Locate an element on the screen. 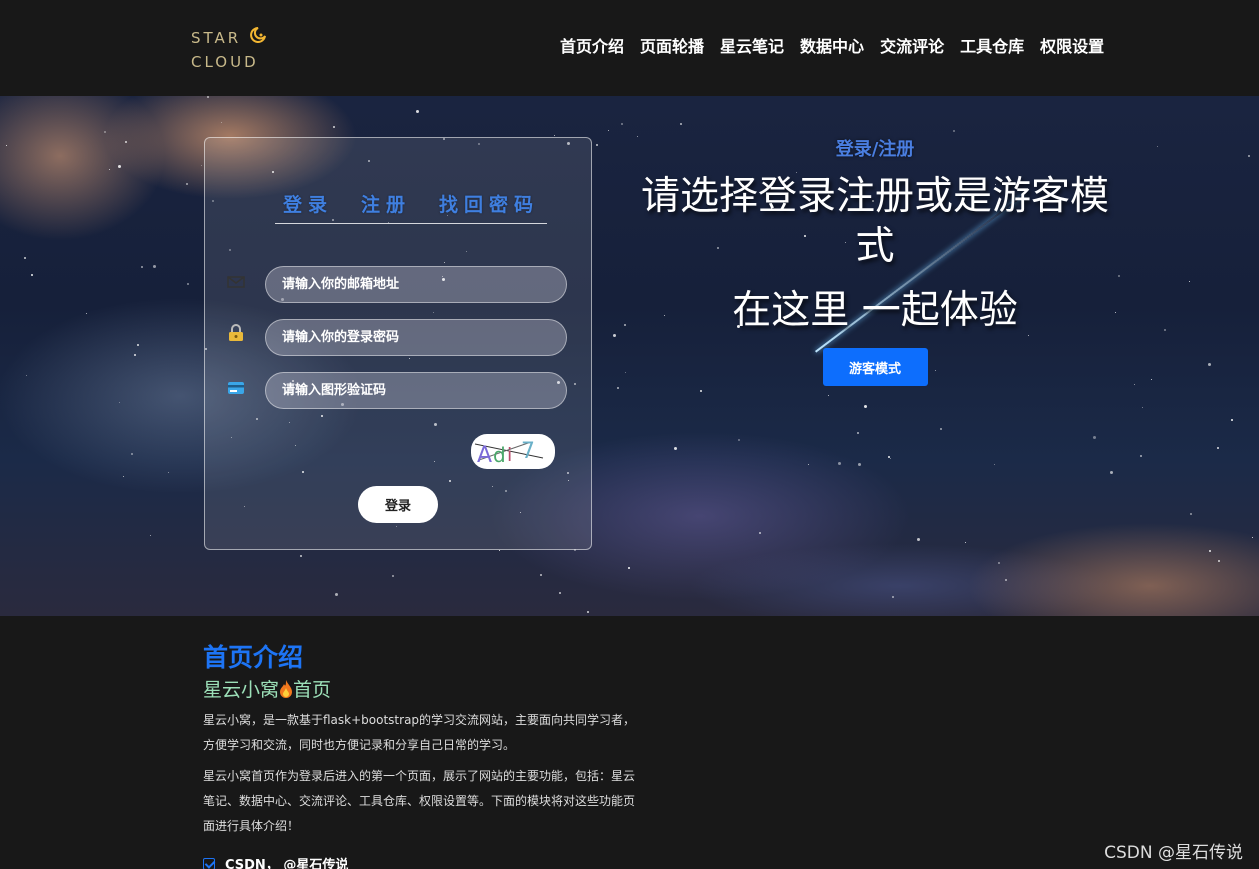 This screenshot has height=869, width=1259. captcha-field is located at coordinates (416, 390).